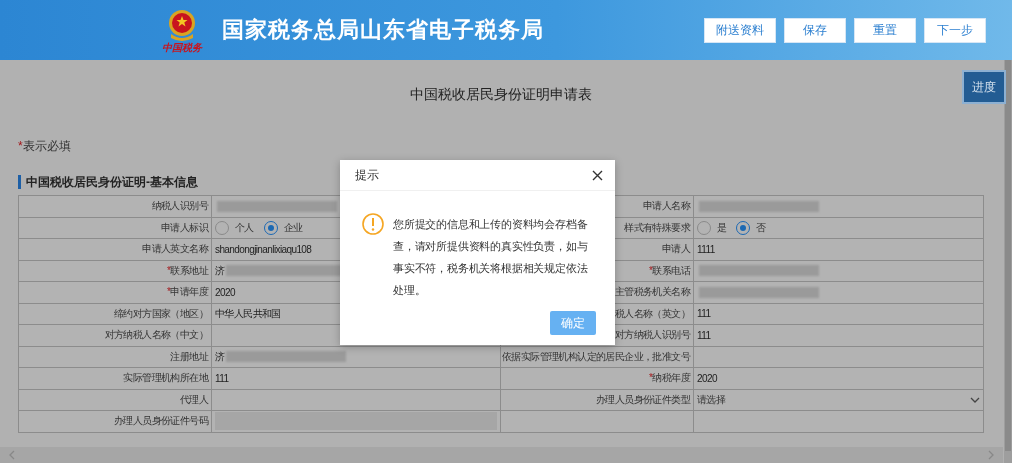 This screenshot has height=463, width=1012. Describe the element at coordinates (165, 378) in the screenshot. I see `field-label: 实际管理机构所在地` at that location.